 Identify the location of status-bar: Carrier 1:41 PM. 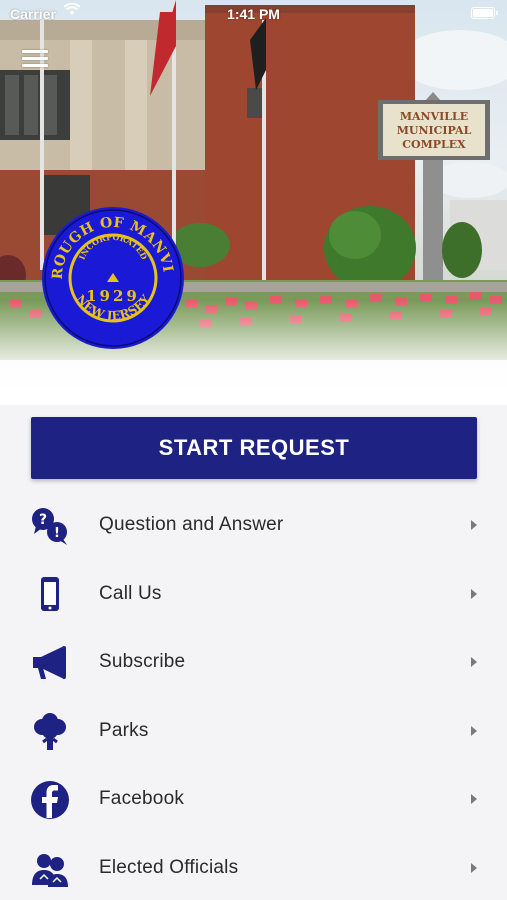
(253, 14).